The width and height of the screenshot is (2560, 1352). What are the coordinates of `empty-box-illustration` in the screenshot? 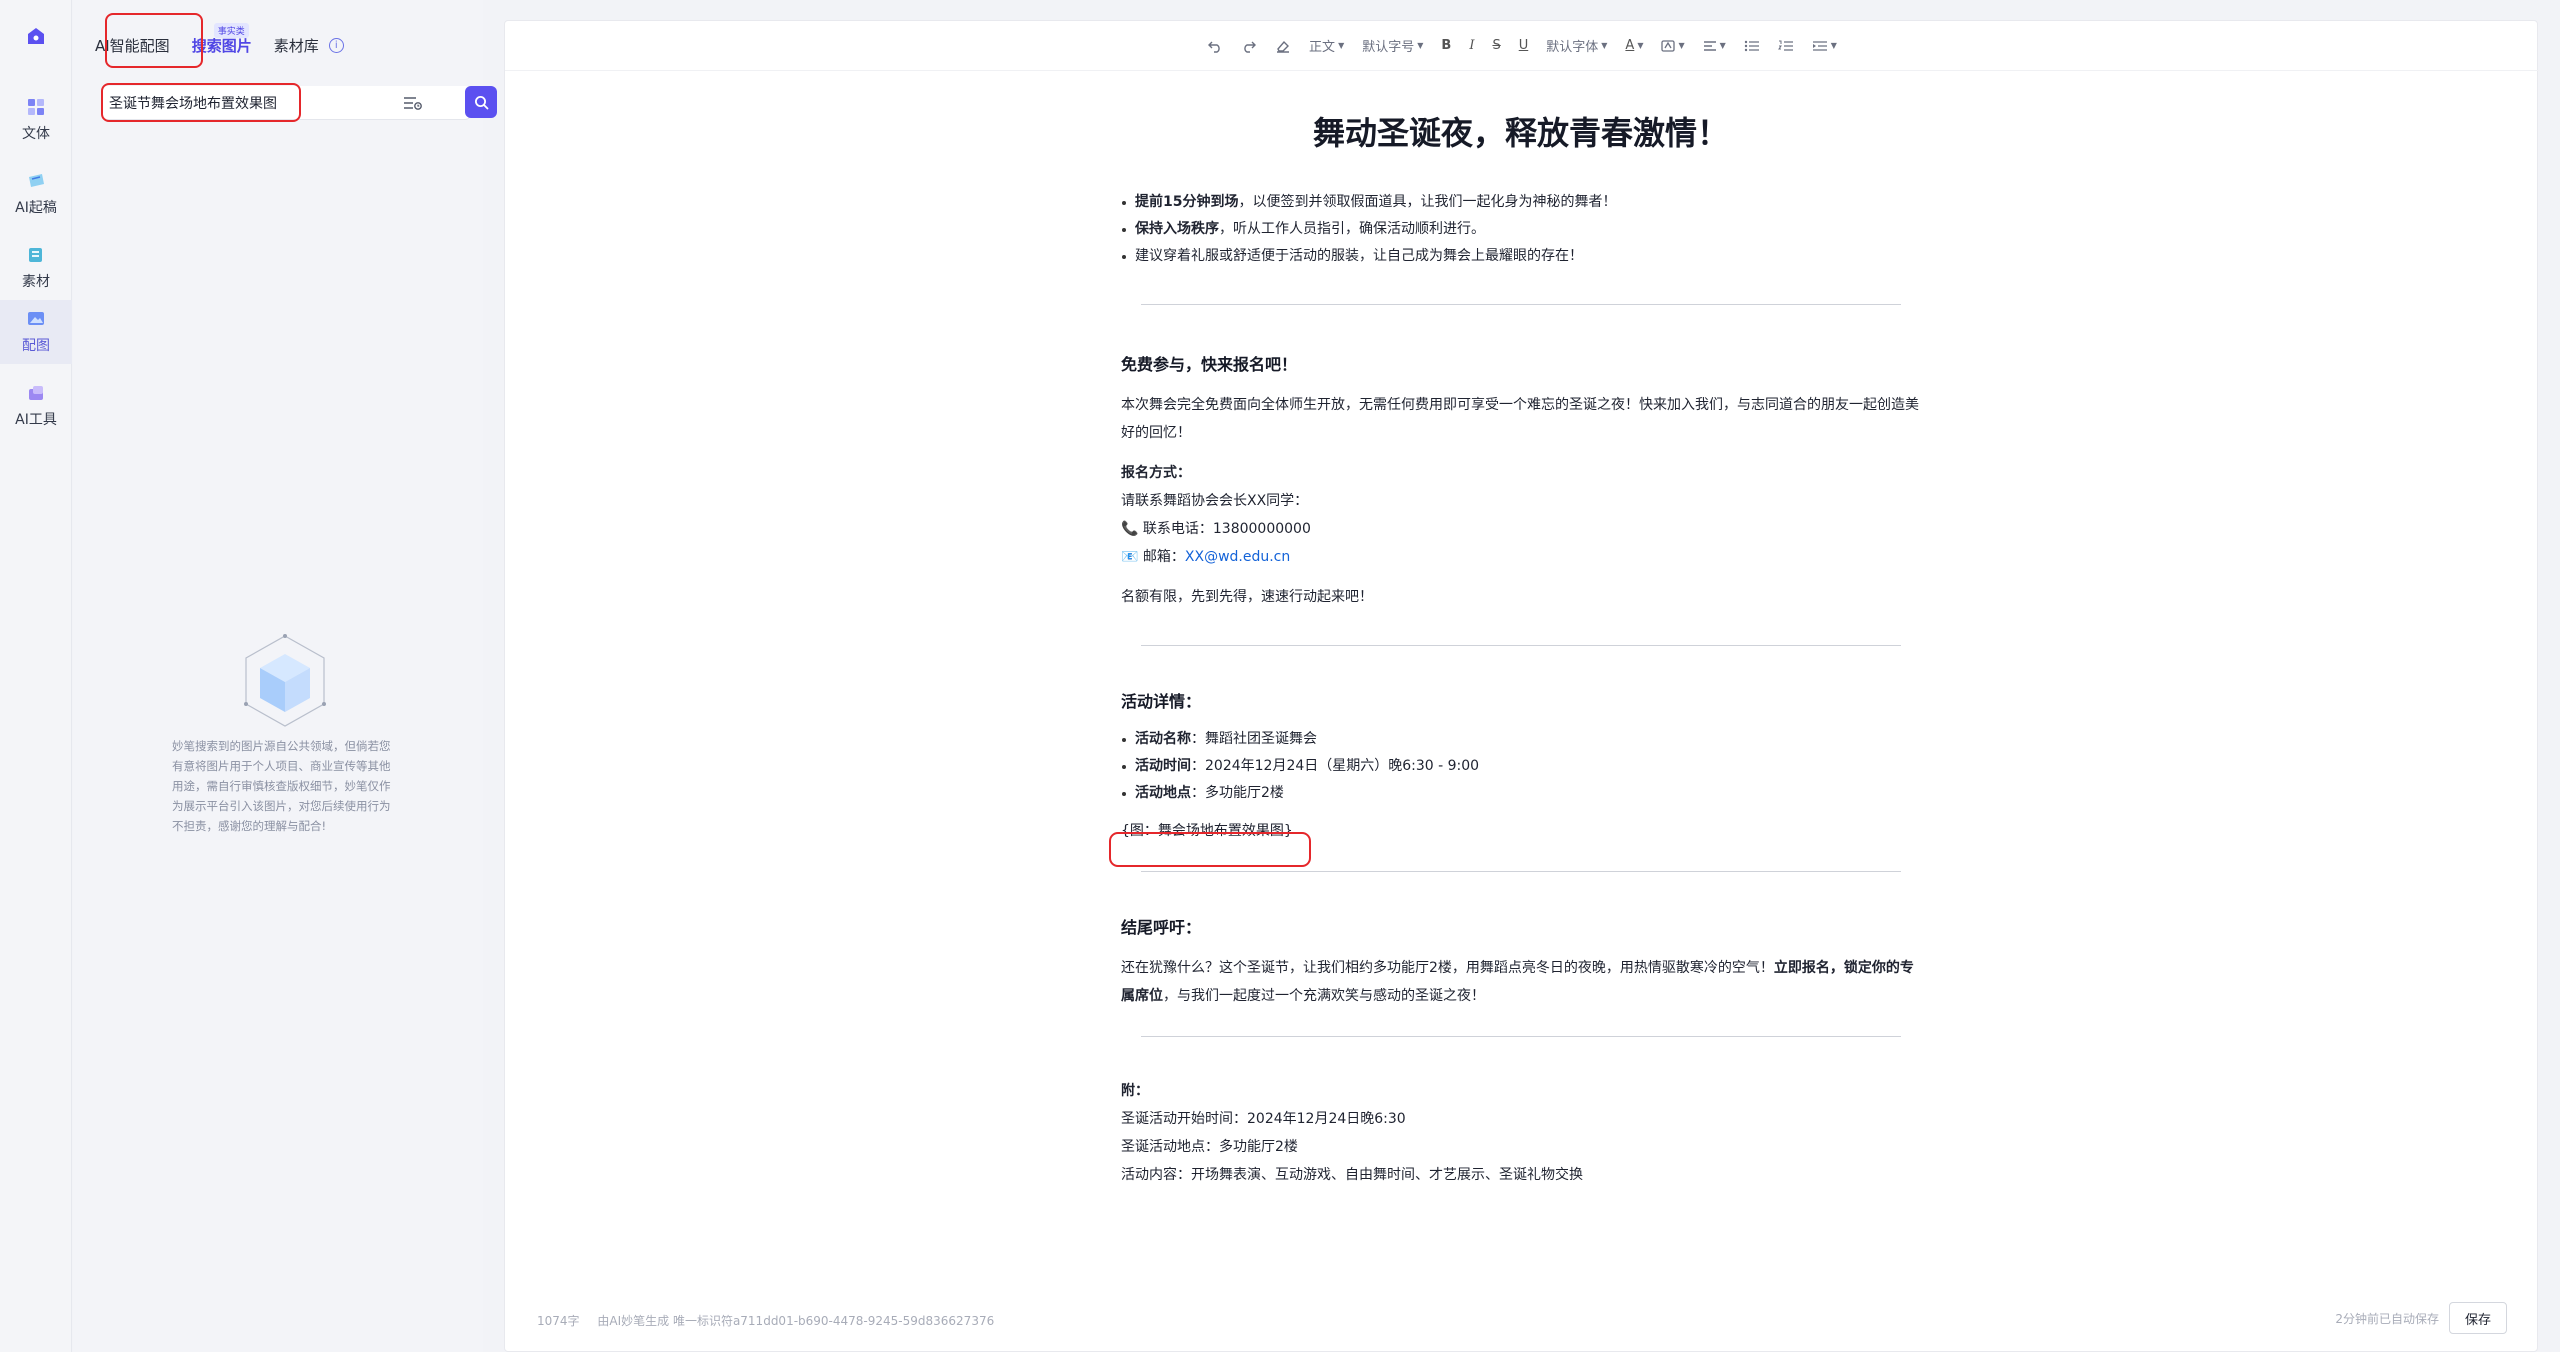 It's located at (285, 680).